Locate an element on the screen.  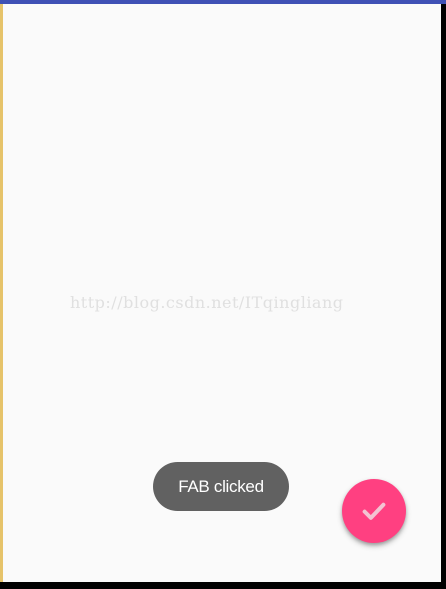
fab-button is located at coordinates (374, 511).